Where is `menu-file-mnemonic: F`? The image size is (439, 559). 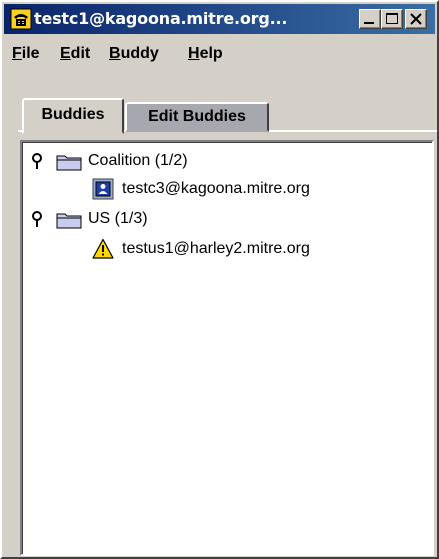
menu-file-mnemonic: F is located at coordinates (17, 53).